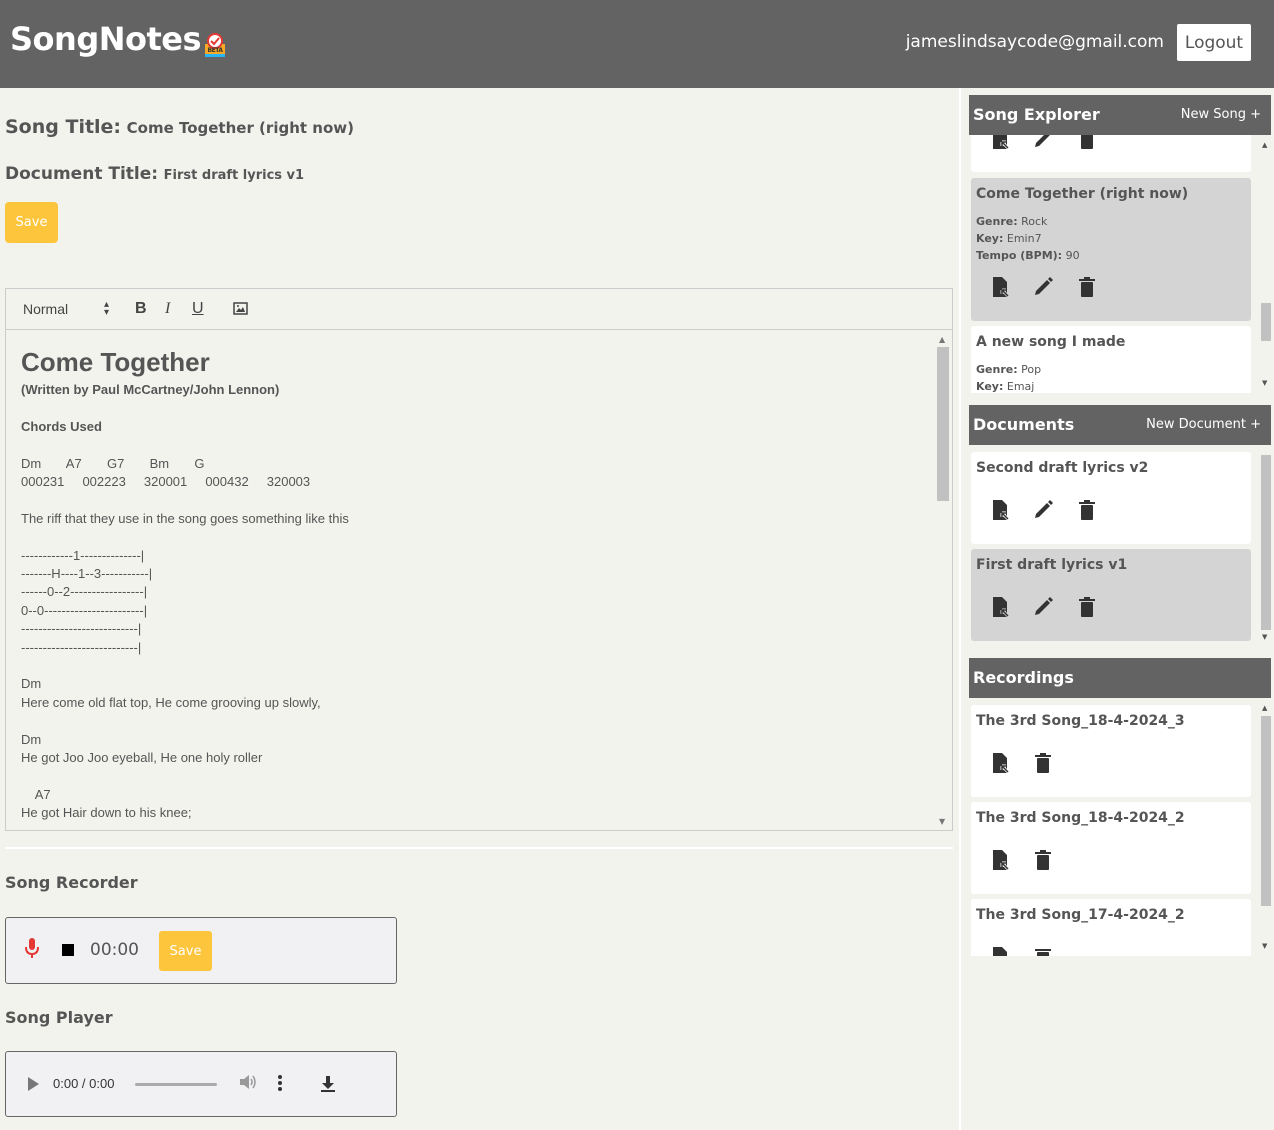  What do you see at coordinates (185, 951) in the screenshot?
I see `save-recording-button: Save` at bounding box center [185, 951].